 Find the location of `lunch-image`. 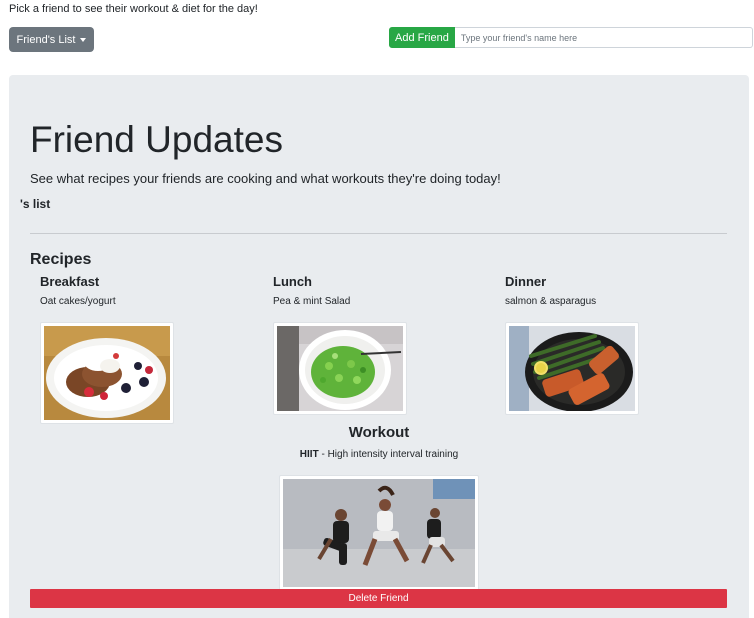

lunch-image is located at coordinates (340, 368).